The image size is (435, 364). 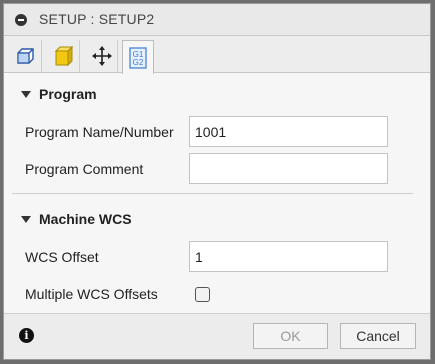 I want to click on tab-stock, so click(x=64, y=56).